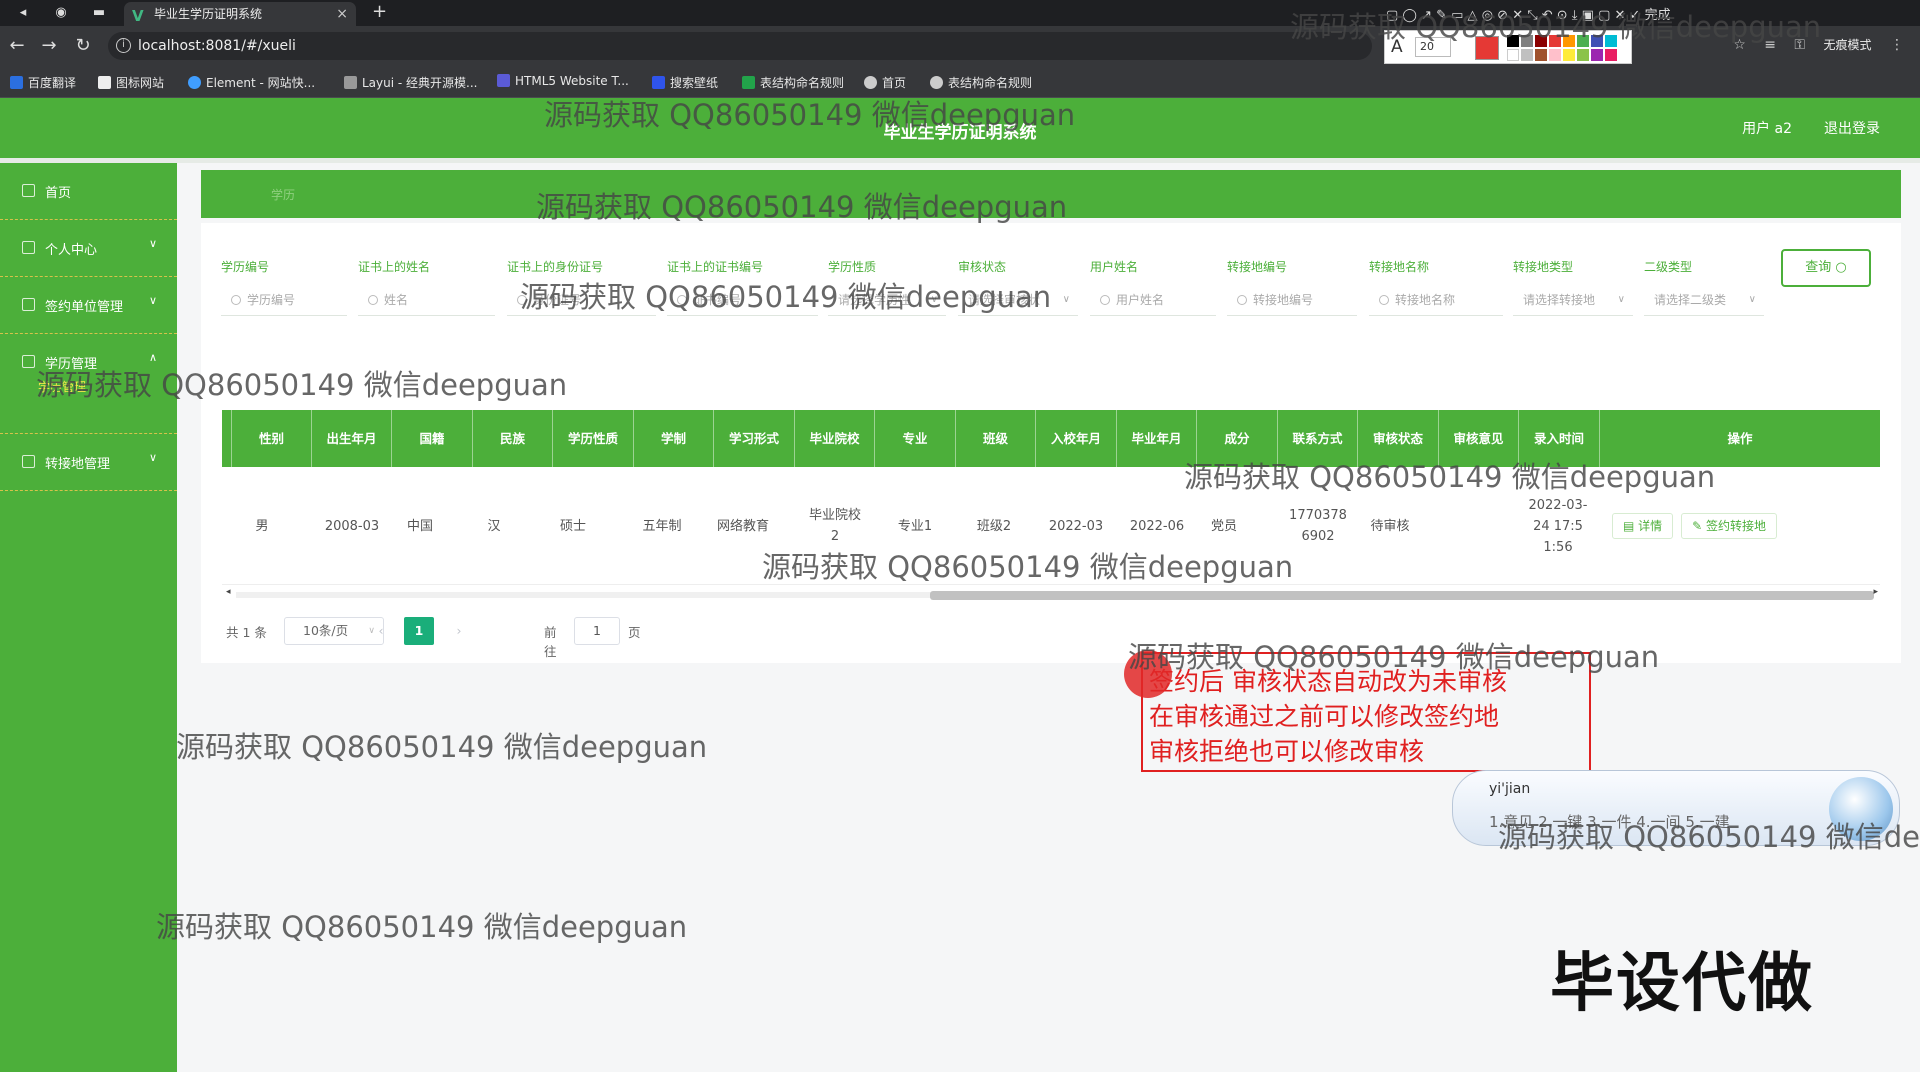 This screenshot has height=1072, width=1920. Describe the element at coordinates (1153, 301) in the screenshot. I see `user-name-input: 用户姓名` at that location.